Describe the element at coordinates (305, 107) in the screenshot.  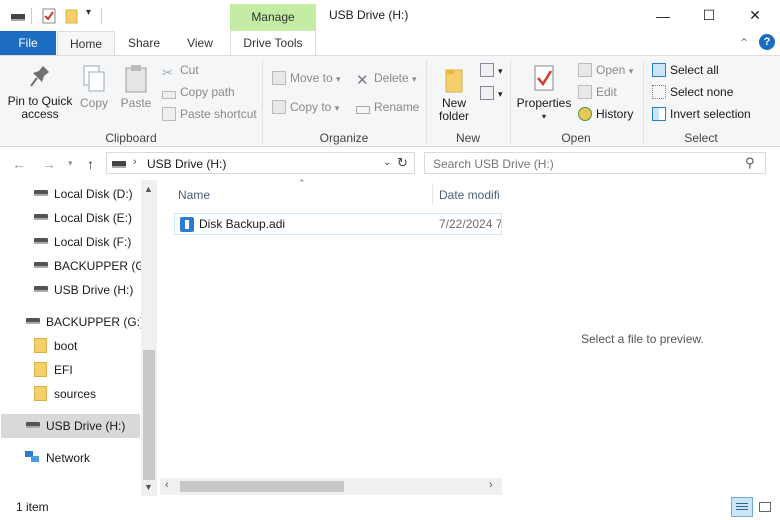
I see `copy-to-button: Copy to ▾` at that location.